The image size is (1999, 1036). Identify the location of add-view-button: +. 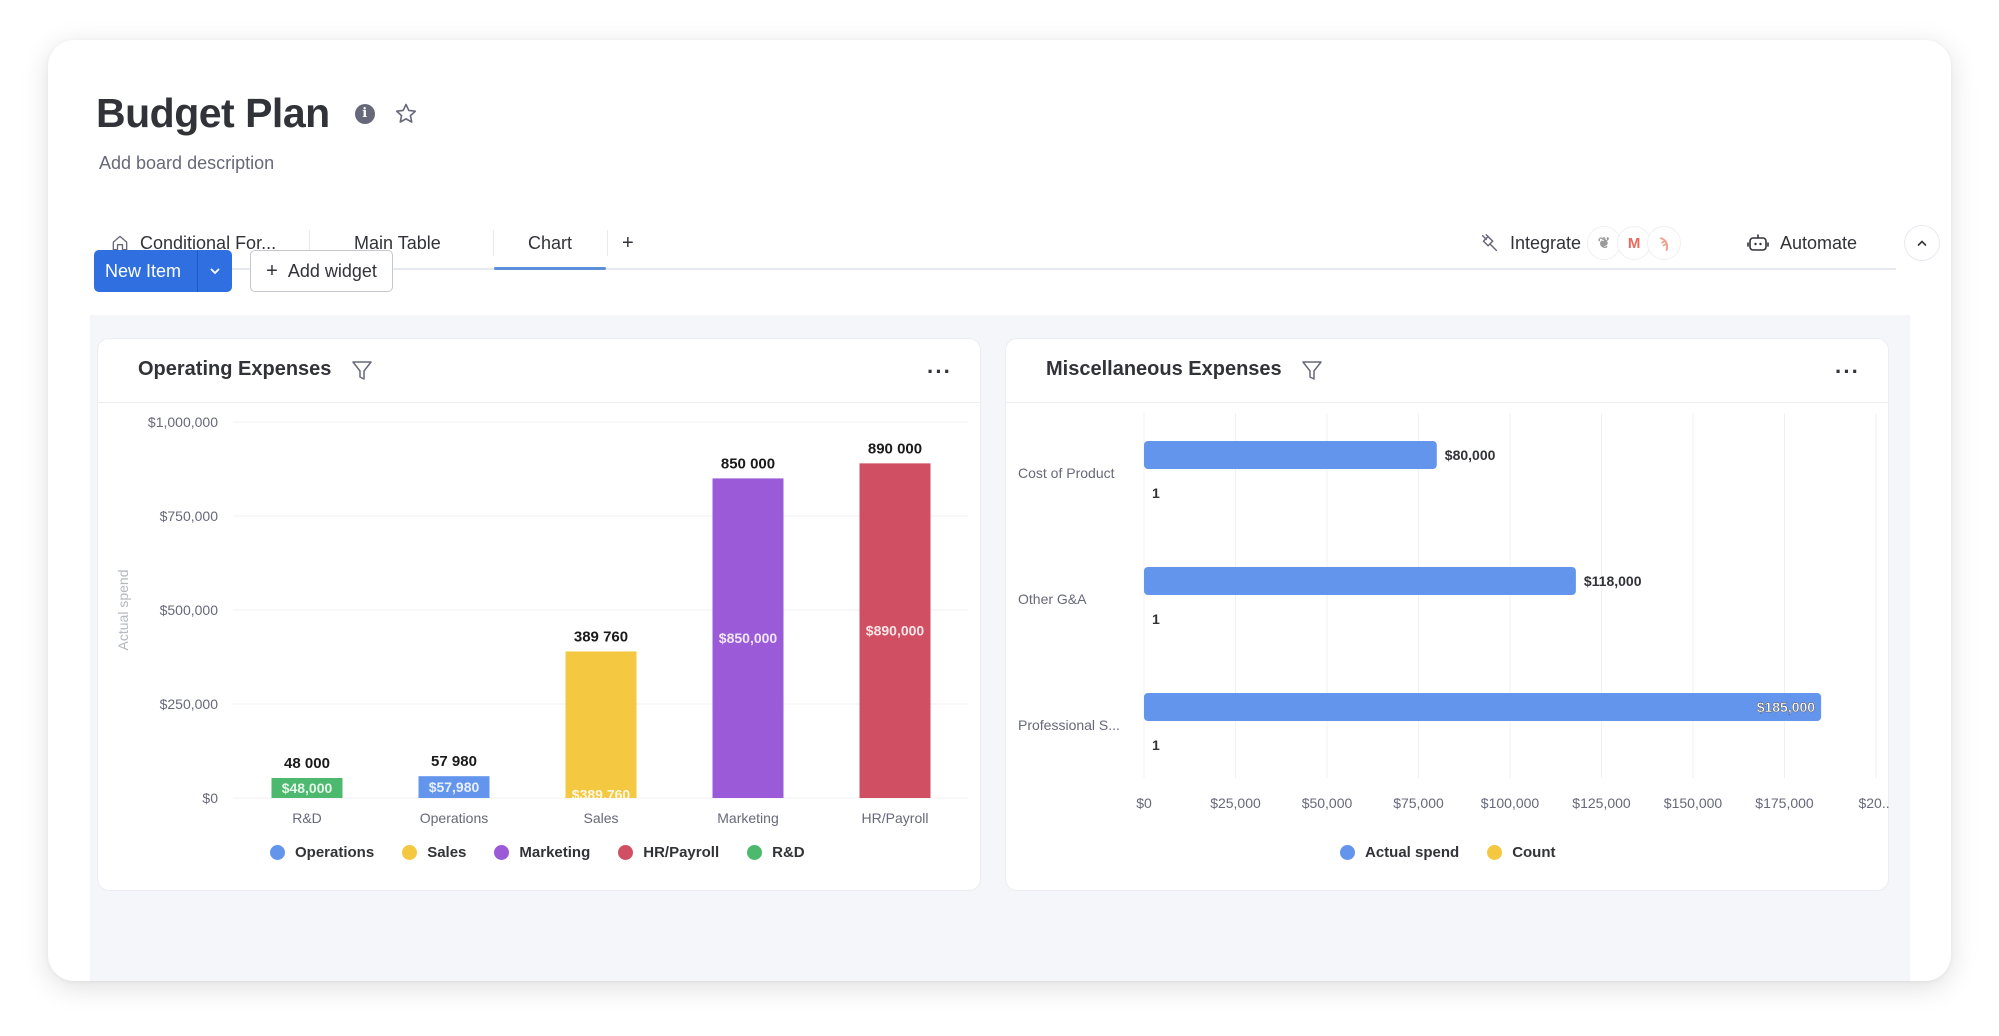
(628, 243).